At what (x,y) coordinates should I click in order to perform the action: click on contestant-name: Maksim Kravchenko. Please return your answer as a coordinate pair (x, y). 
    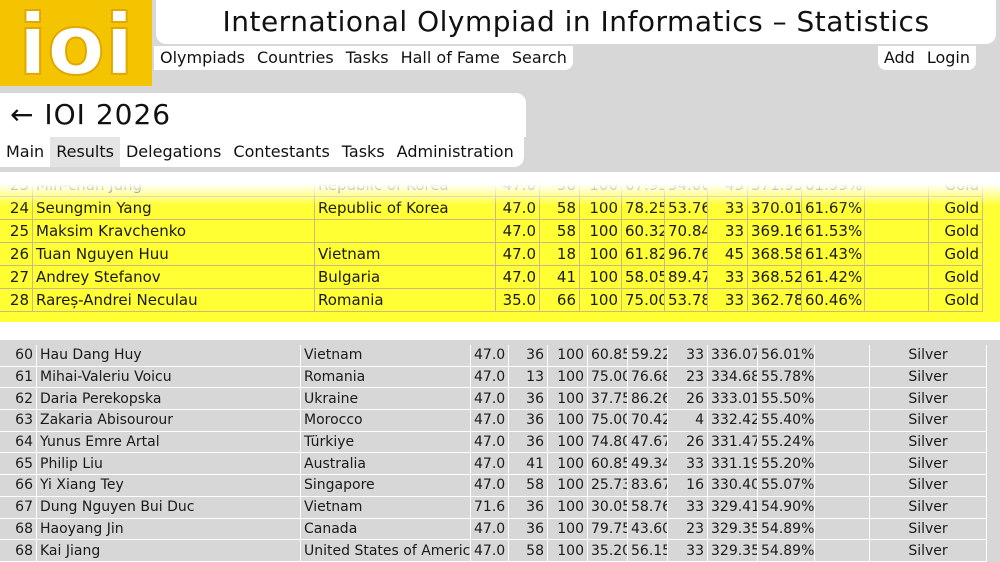
    Looking at the image, I should click on (173, 231).